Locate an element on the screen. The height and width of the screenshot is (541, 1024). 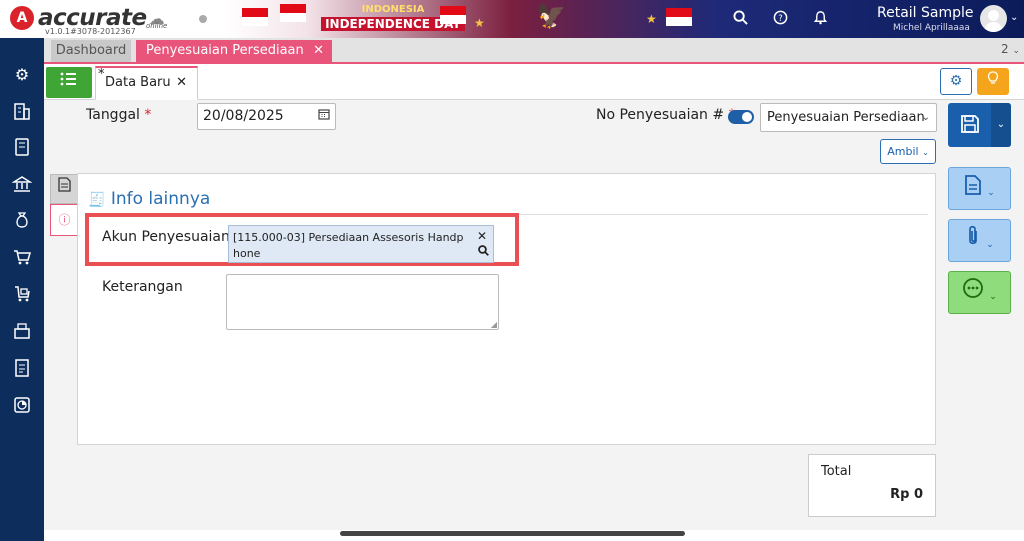
gear-icon: ⚙ is located at coordinates (956, 81).